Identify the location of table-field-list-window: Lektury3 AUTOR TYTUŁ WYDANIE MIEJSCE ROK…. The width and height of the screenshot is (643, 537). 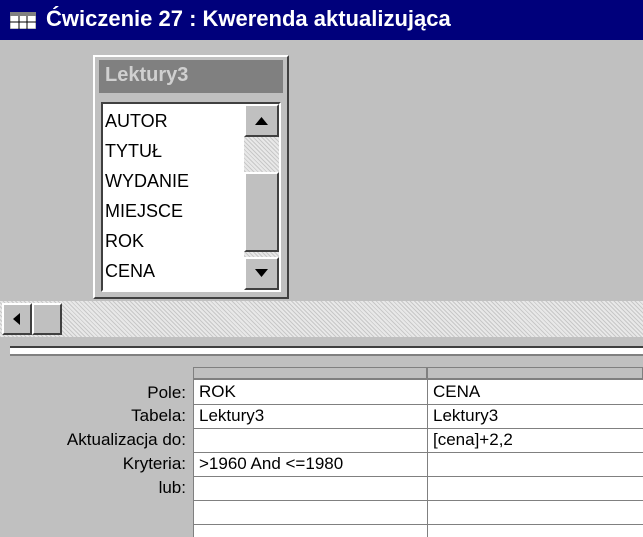
(191, 177).